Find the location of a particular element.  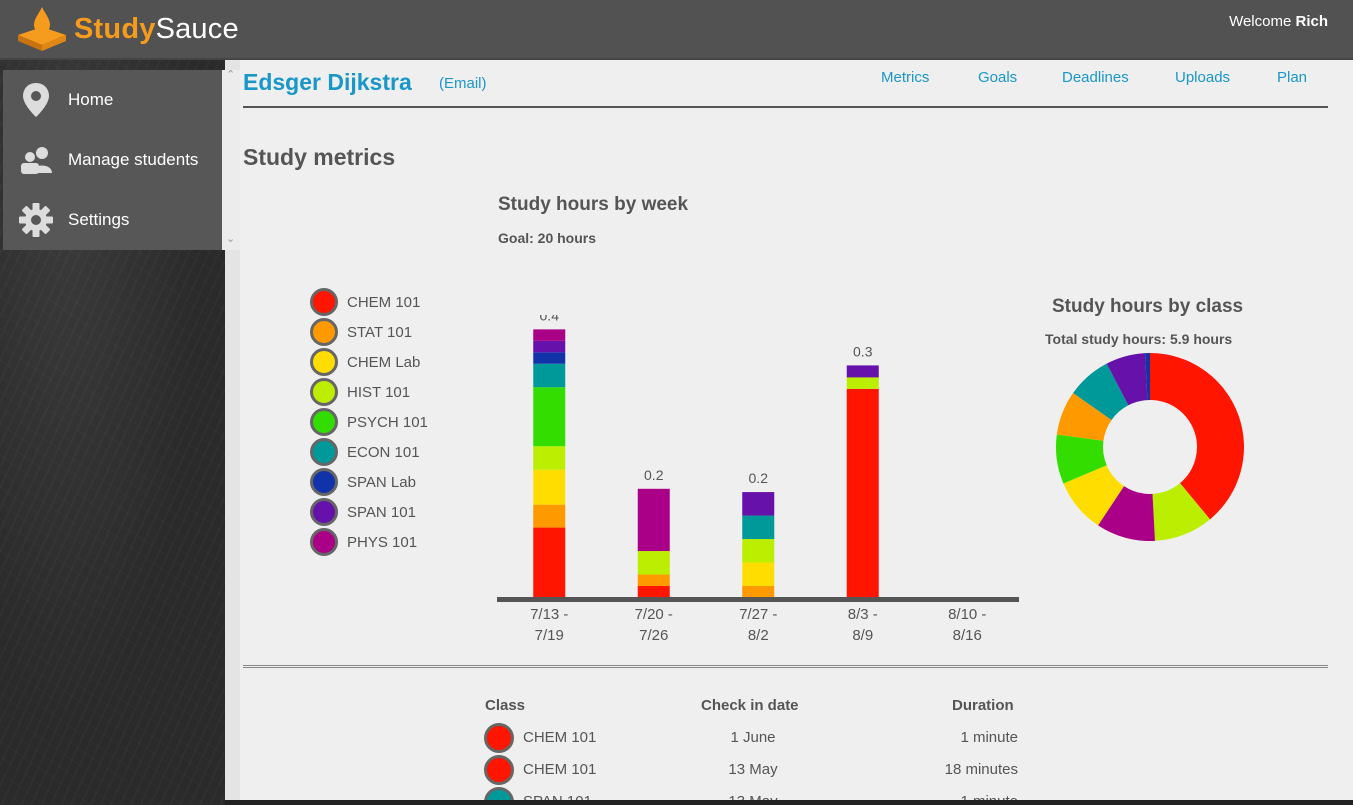

legend-item: PHYS 101 is located at coordinates (395, 542).